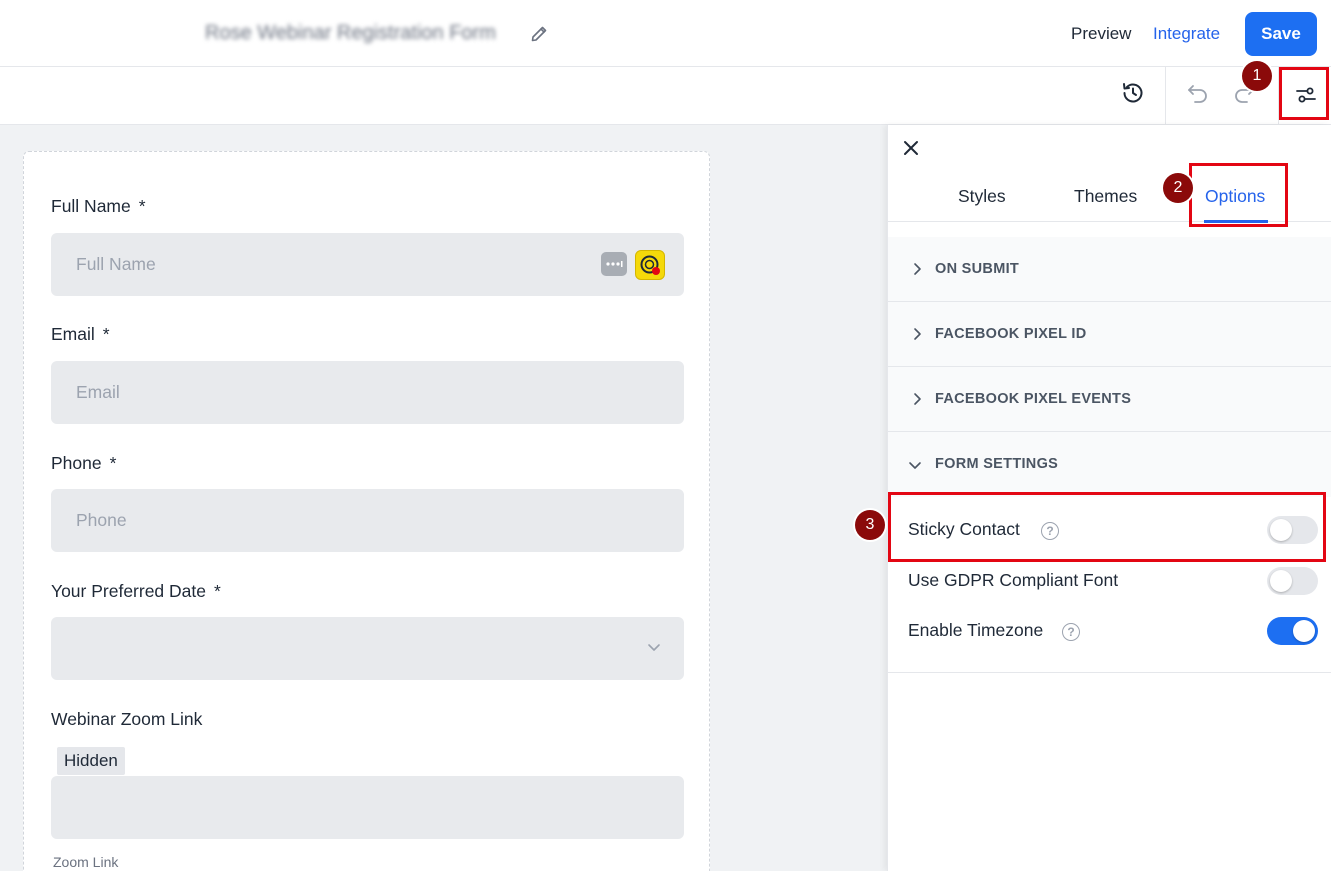 This screenshot has width=1331, height=871. I want to click on enable-timezone-toggle, so click(1292, 631).